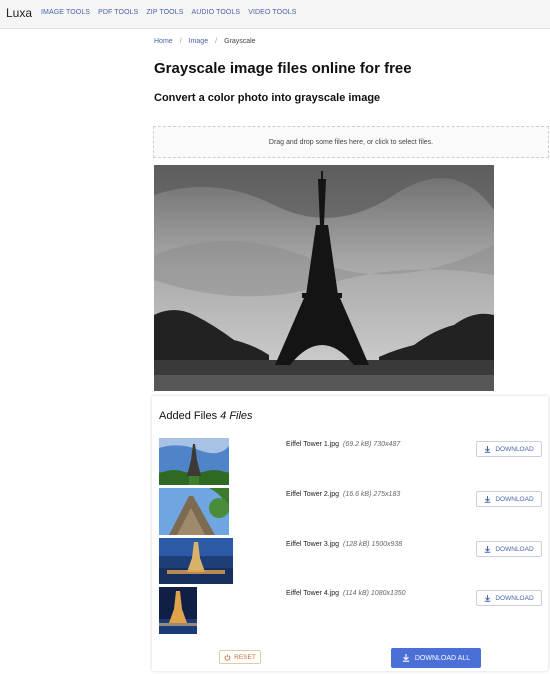 The image size is (550, 674). I want to click on file-name: Eiffel Tower 4.jpg, so click(313, 593).